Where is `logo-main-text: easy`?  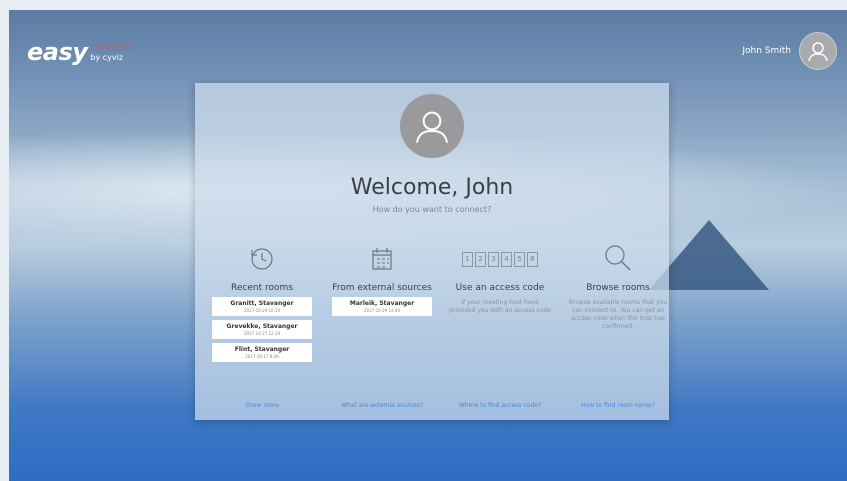
logo-main-text: easy is located at coordinates (57, 52).